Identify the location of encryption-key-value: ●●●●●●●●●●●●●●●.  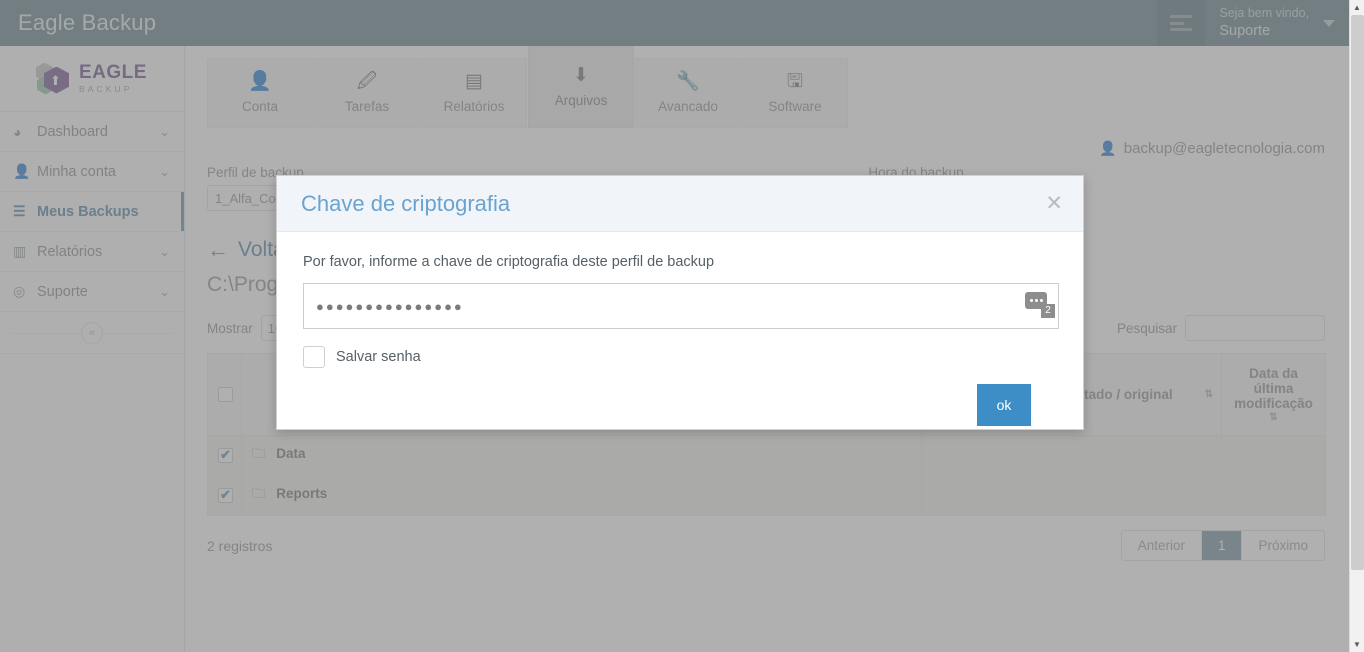
(390, 306).